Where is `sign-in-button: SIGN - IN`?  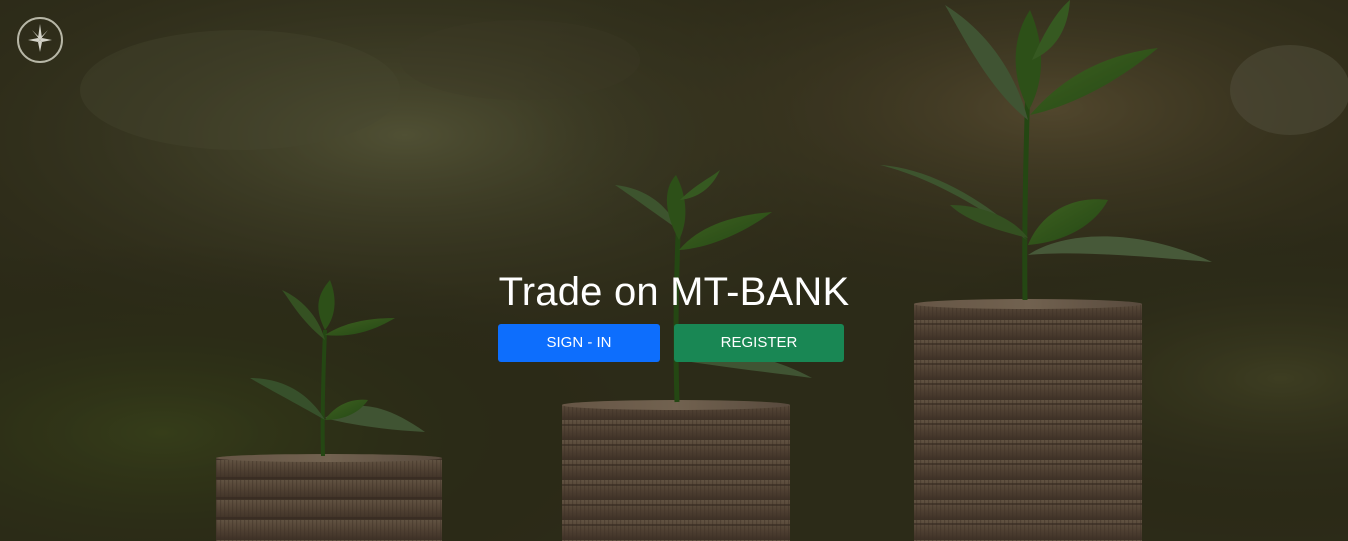
sign-in-button: SIGN - IN is located at coordinates (579, 343).